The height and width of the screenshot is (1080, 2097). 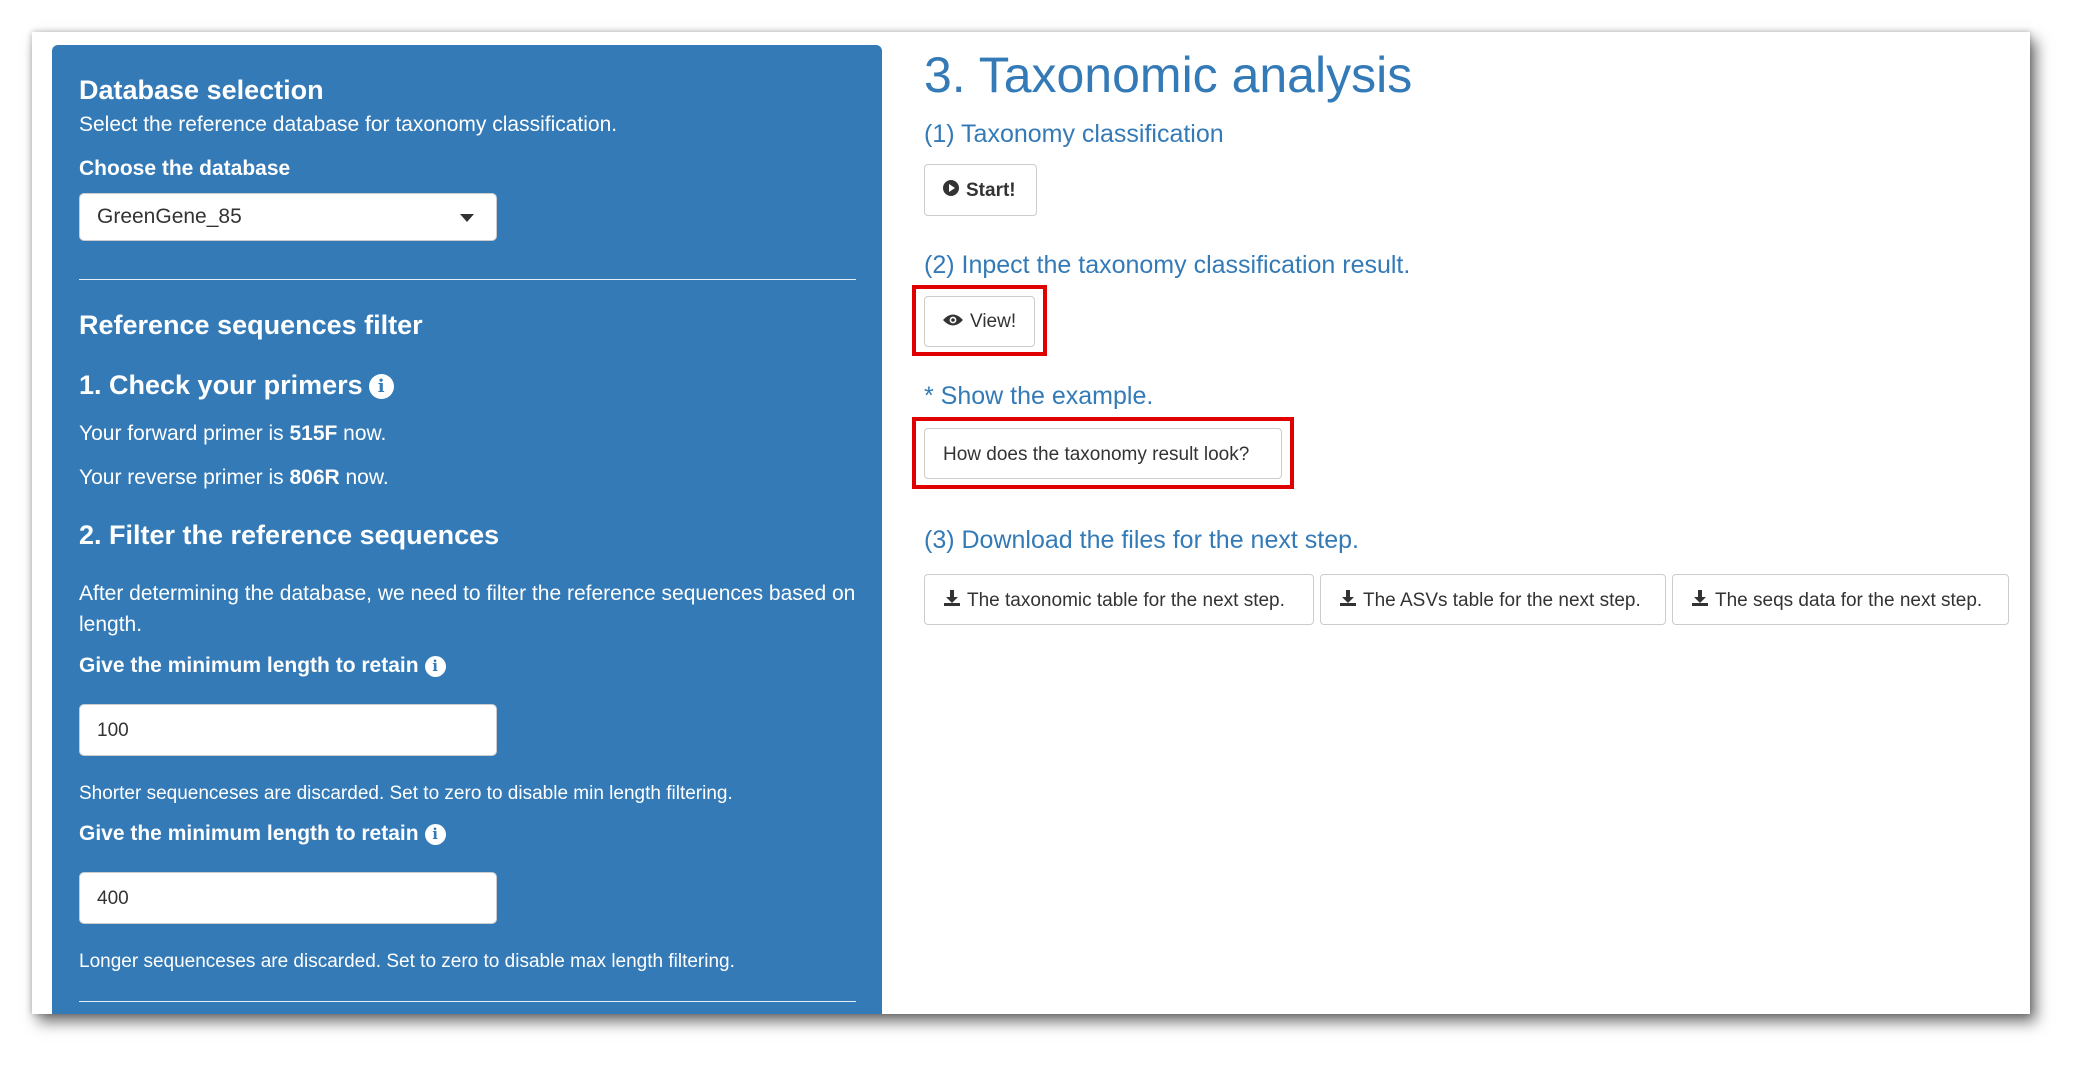 I want to click on download-asvs-table-button: The ASVs table for the next step., so click(x=1493, y=599).